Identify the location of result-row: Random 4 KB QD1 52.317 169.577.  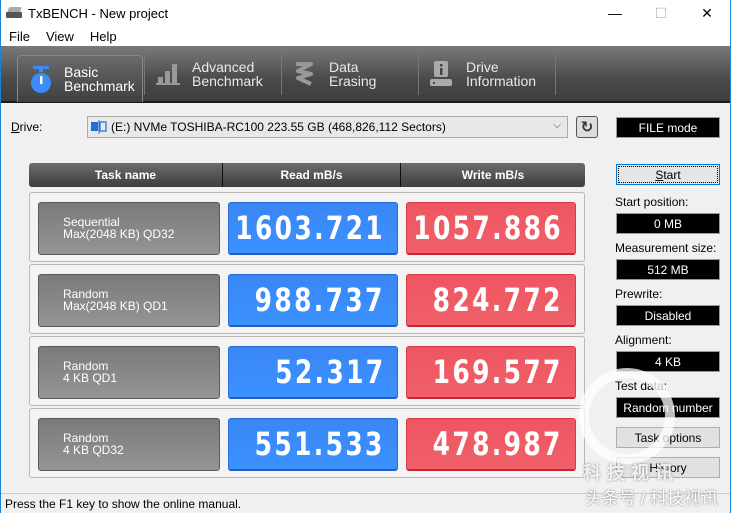
(307, 371).